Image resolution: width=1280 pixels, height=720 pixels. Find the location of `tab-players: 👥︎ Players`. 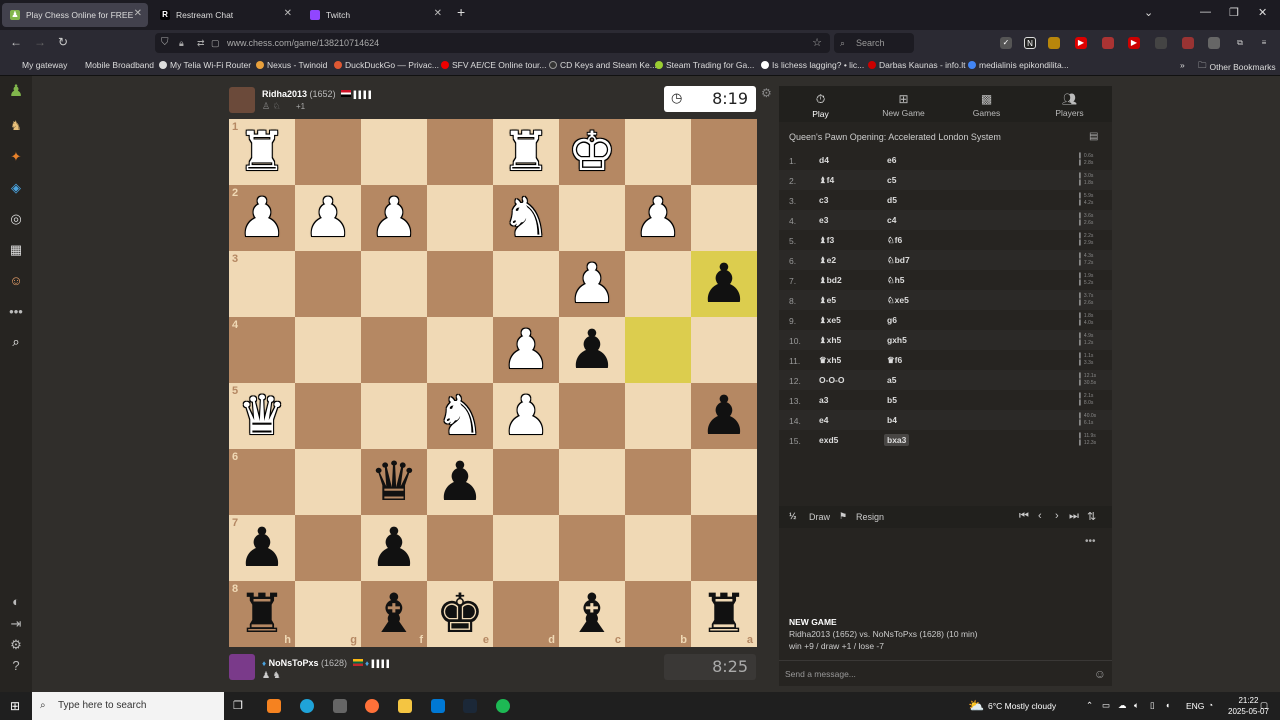

tab-players: 👥︎ Players is located at coordinates (1069, 104).